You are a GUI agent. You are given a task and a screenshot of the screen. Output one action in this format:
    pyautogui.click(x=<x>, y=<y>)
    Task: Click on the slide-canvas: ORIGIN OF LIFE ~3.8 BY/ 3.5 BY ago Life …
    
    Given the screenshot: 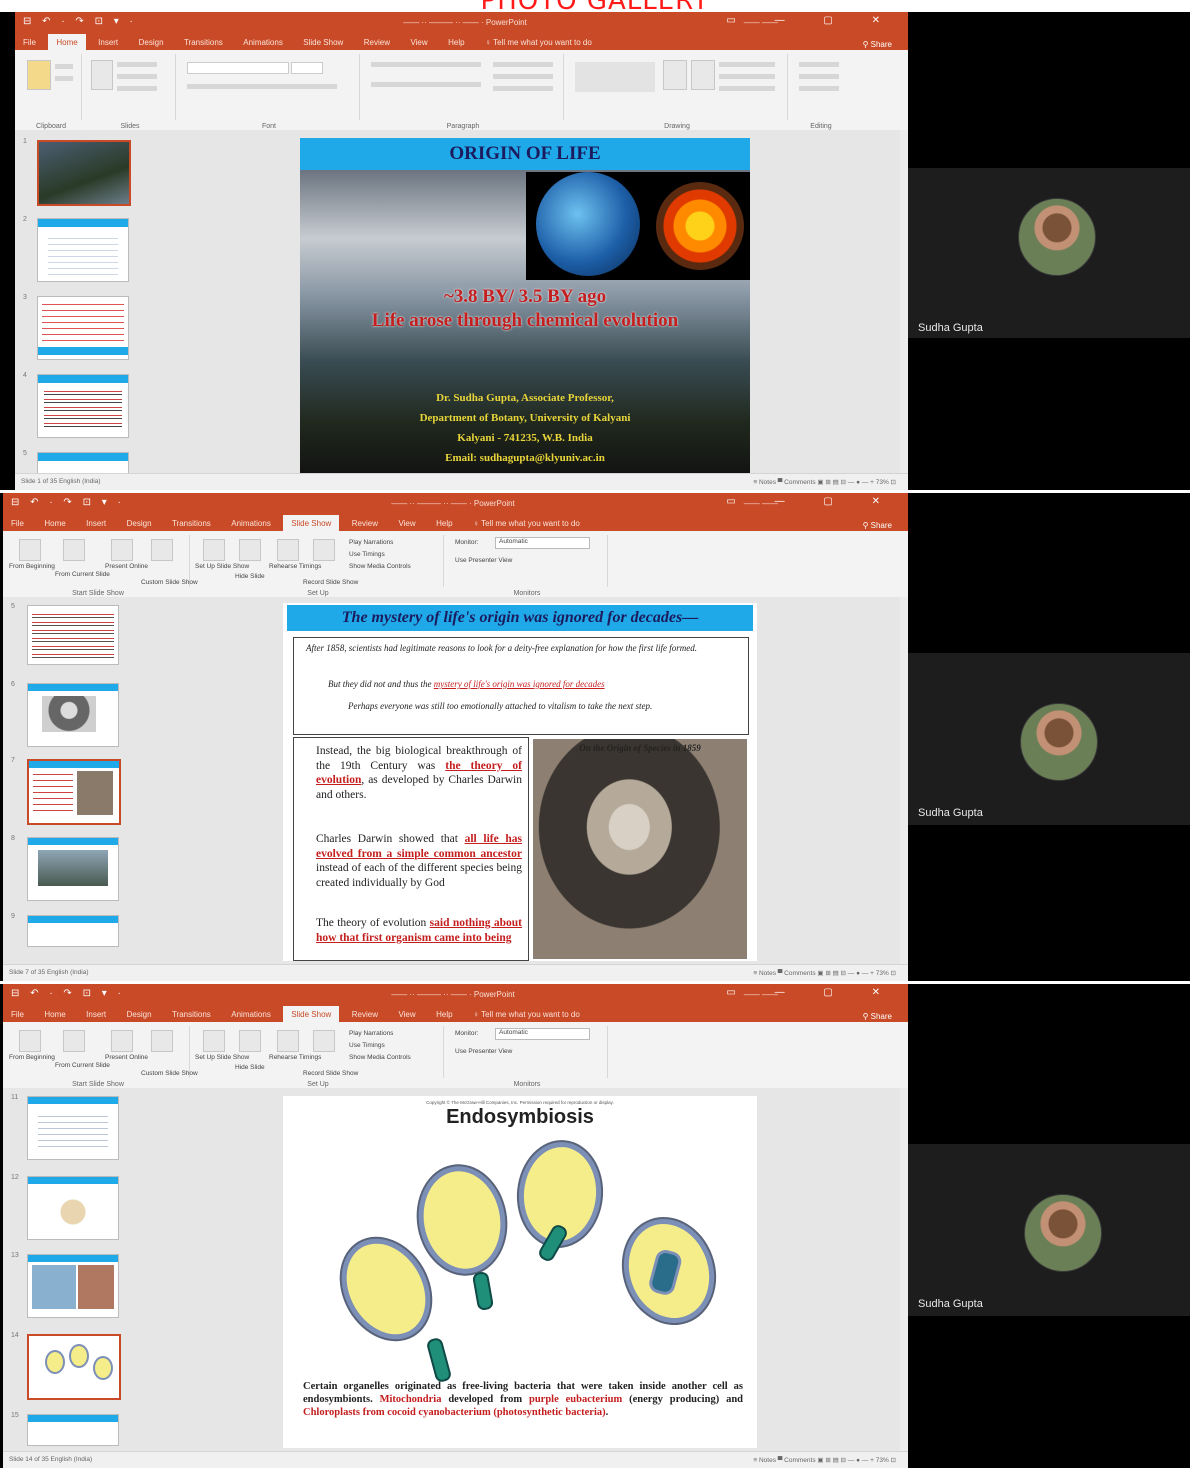 What is the action you would take?
    pyautogui.click(x=525, y=309)
    